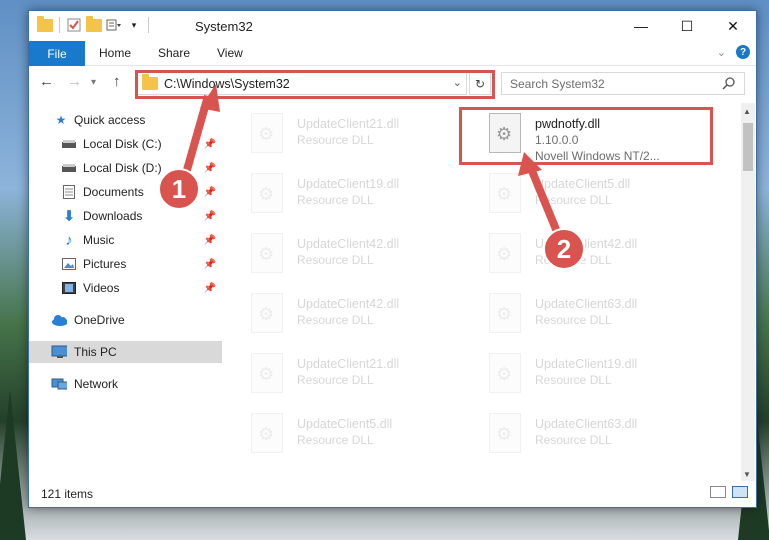 The width and height of the screenshot is (769, 540). What do you see at coordinates (623, 83) in the screenshot?
I see `search-input: Search System32` at bounding box center [623, 83].